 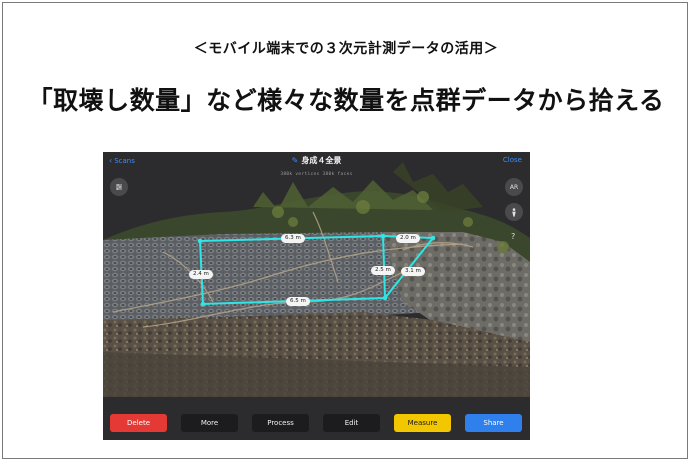 What do you see at coordinates (201, 274) in the screenshot?
I see `measurement-label: 2.4 m` at bounding box center [201, 274].